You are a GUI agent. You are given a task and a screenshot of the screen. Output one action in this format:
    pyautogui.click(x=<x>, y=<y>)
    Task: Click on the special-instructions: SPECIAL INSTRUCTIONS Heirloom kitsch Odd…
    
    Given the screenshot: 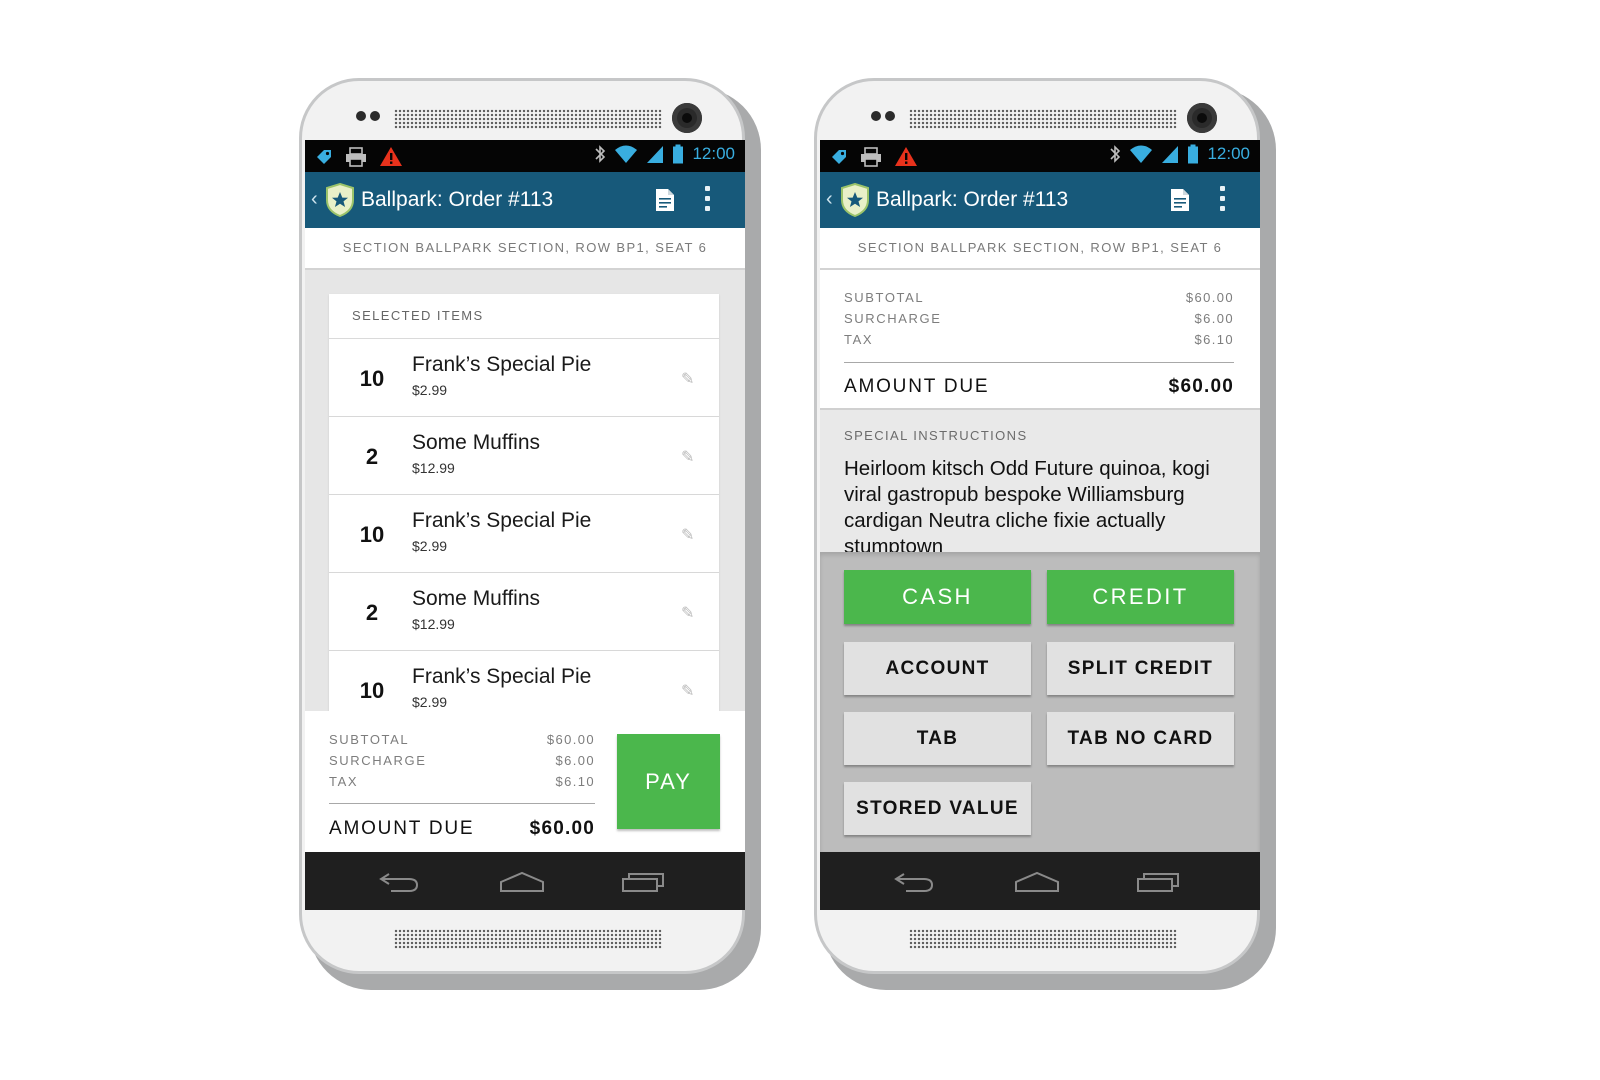 What is the action you would take?
    pyautogui.click(x=1040, y=481)
    